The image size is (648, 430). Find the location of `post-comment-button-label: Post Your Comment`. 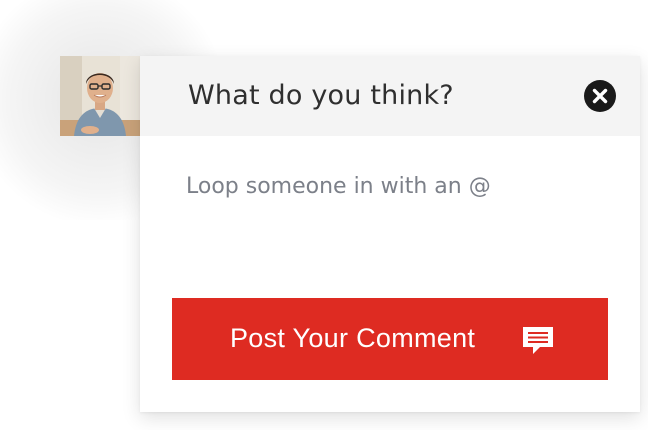

post-comment-button-label: Post Your Comment is located at coordinates (353, 338).